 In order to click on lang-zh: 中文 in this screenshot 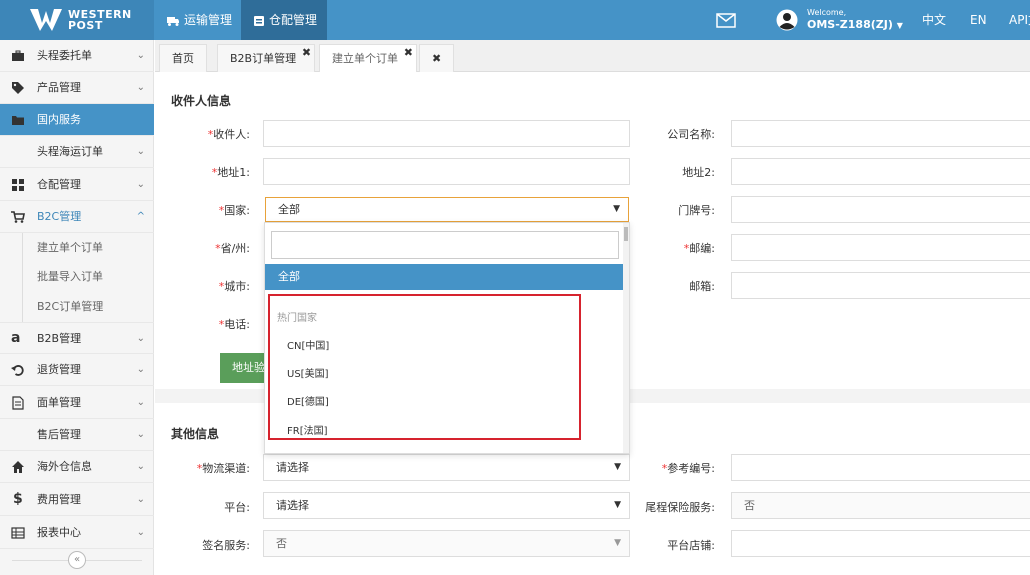, I will do `click(934, 20)`.